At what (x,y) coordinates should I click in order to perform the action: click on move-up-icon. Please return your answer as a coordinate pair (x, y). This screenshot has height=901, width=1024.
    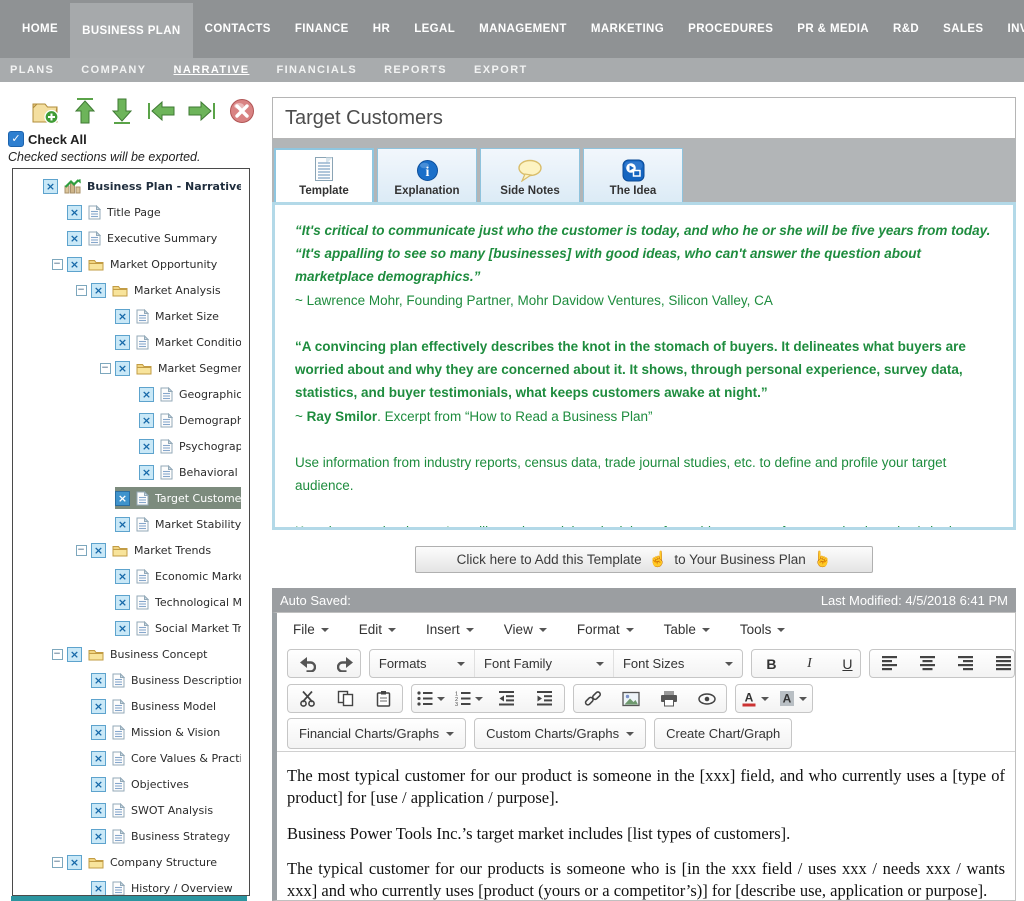
    Looking at the image, I should click on (85, 111).